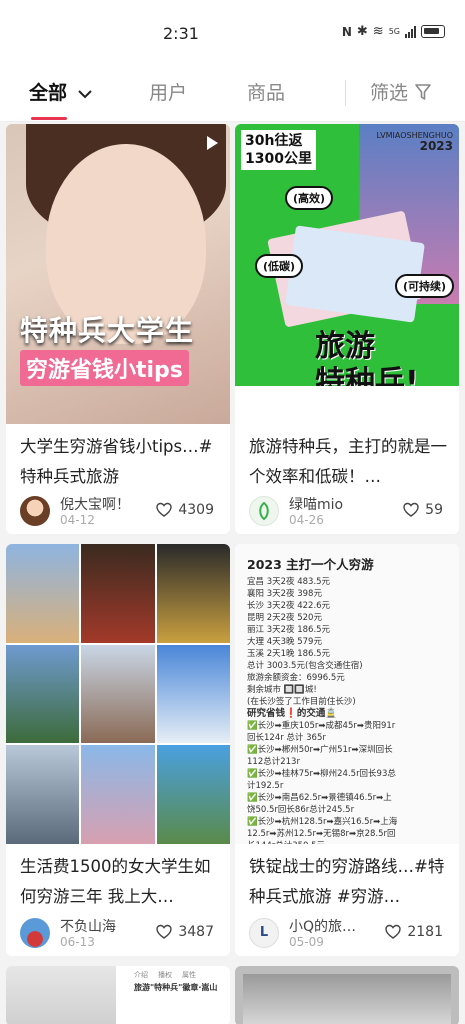 The height and width of the screenshot is (1024, 465). I want to click on cover-text-line: 玉溪 2天1晚 186.5元, so click(289, 654).